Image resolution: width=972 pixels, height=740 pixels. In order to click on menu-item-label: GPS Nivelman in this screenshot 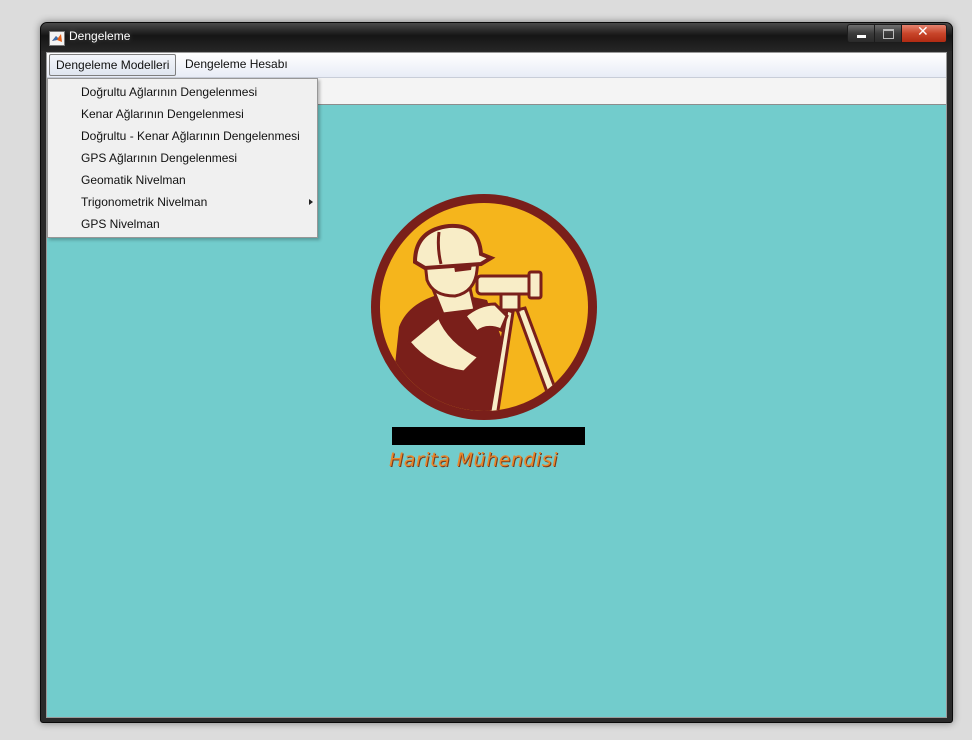, I will do `click(120, 224)`.